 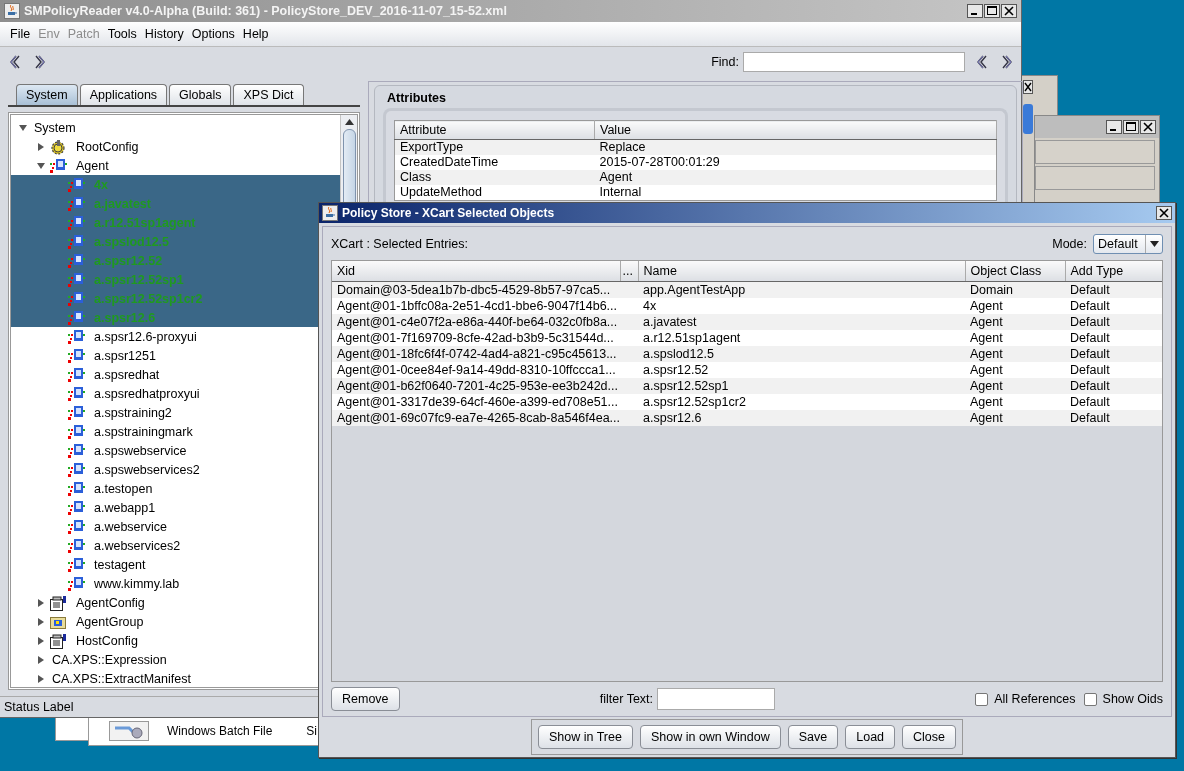 I want to click on tree-item: CA.XPS::Expression, so click(x=109, y=659).